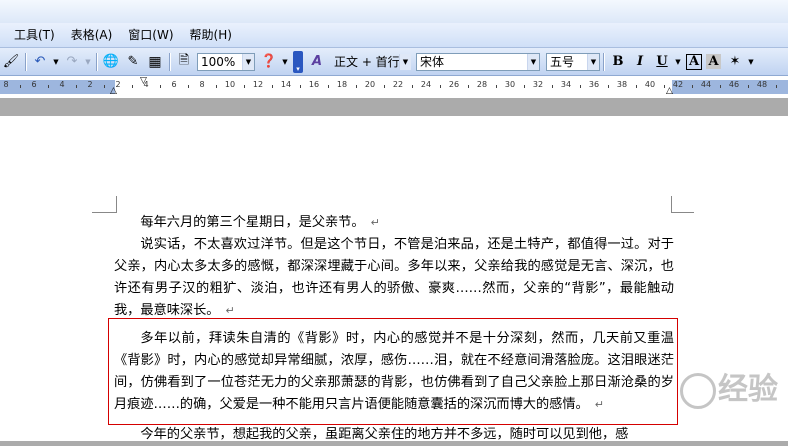 This screenshot has height=446, width=788. What do you see at coordinates (394, 107) in the screenshot?
I see `page-gap` at bounding box center [394, 107].